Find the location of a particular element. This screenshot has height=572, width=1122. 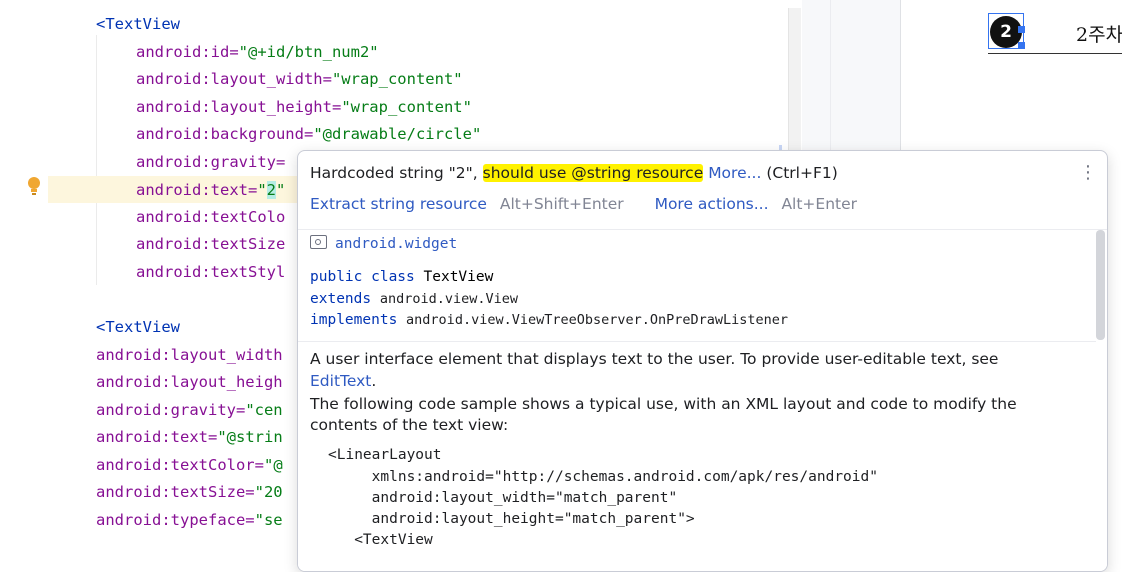

more-shortcut: (Ctrl+F1) is located at coordinates (802, 173).